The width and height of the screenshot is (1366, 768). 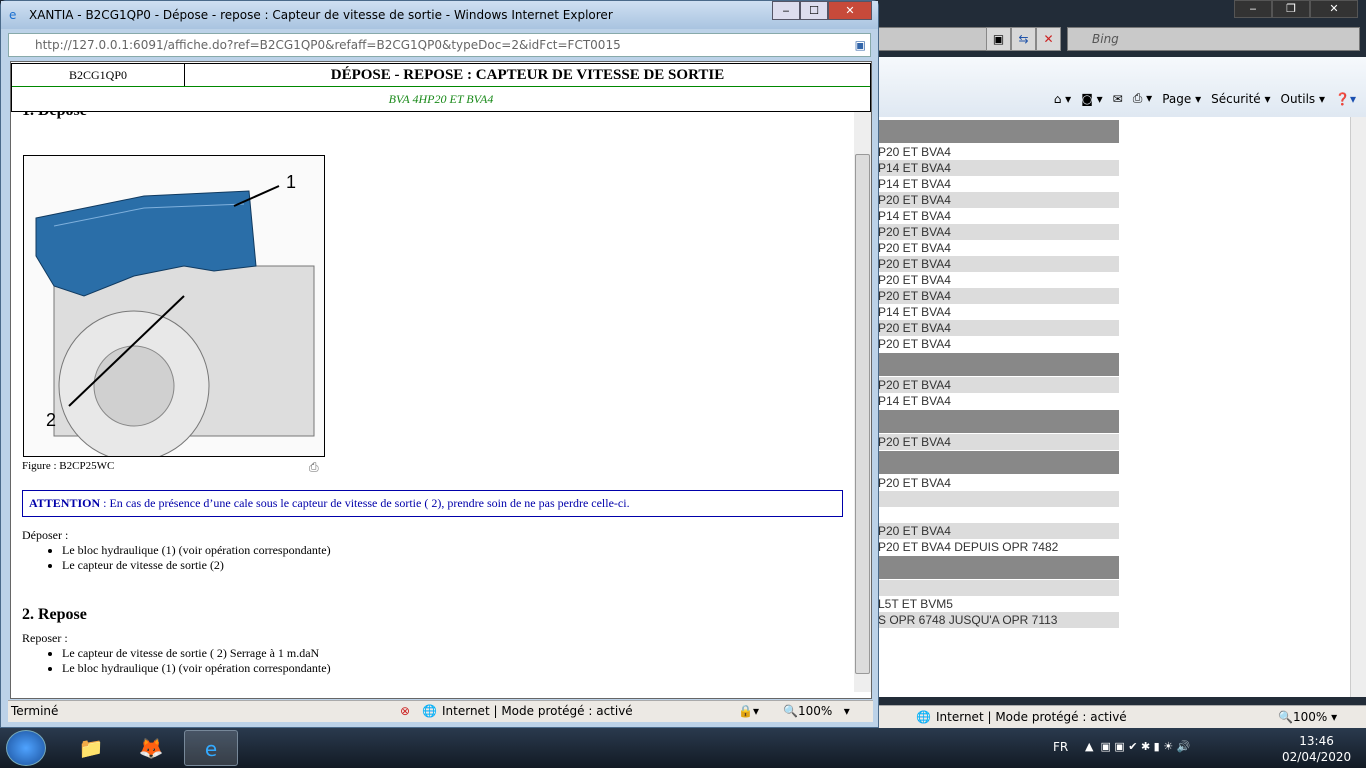 I want to click on security-icon: 🔒▾, so click(x=748, y=711).